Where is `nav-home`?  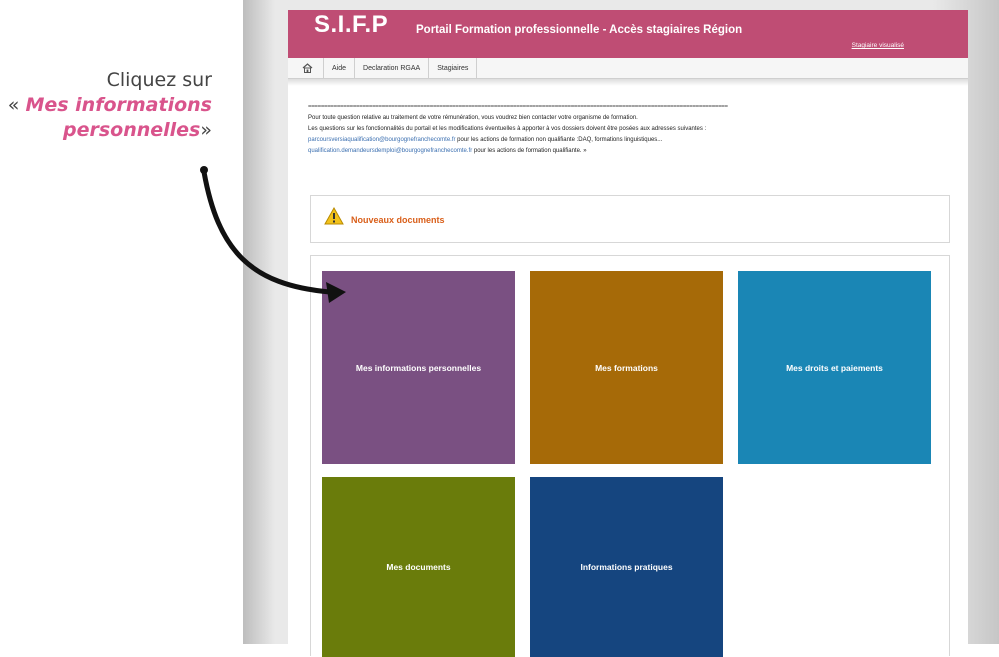 nav-home is located at coordinates (306, 68).